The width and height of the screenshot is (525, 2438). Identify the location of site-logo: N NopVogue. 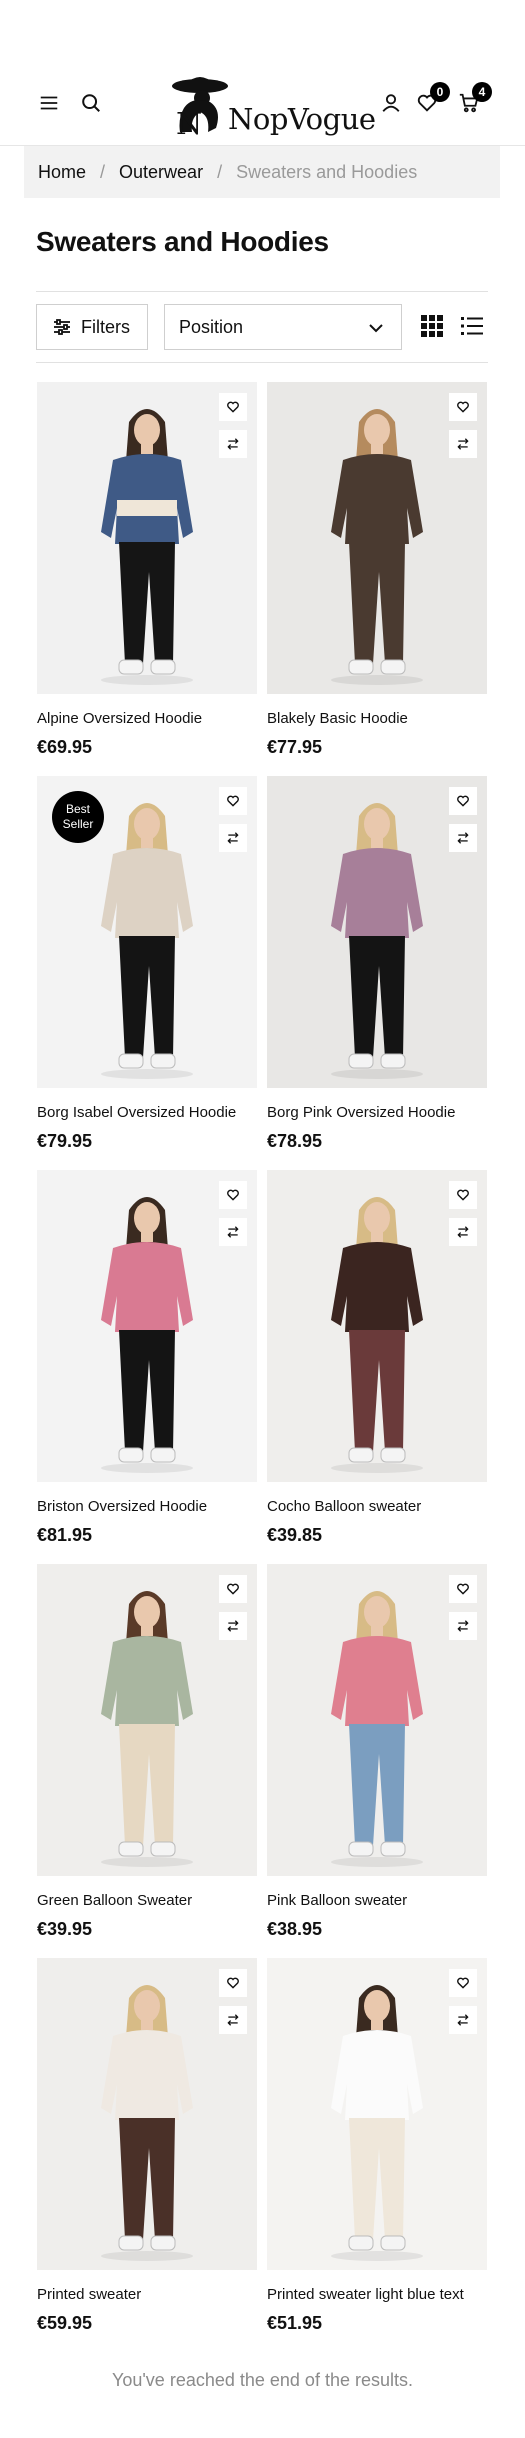
(273, 105).